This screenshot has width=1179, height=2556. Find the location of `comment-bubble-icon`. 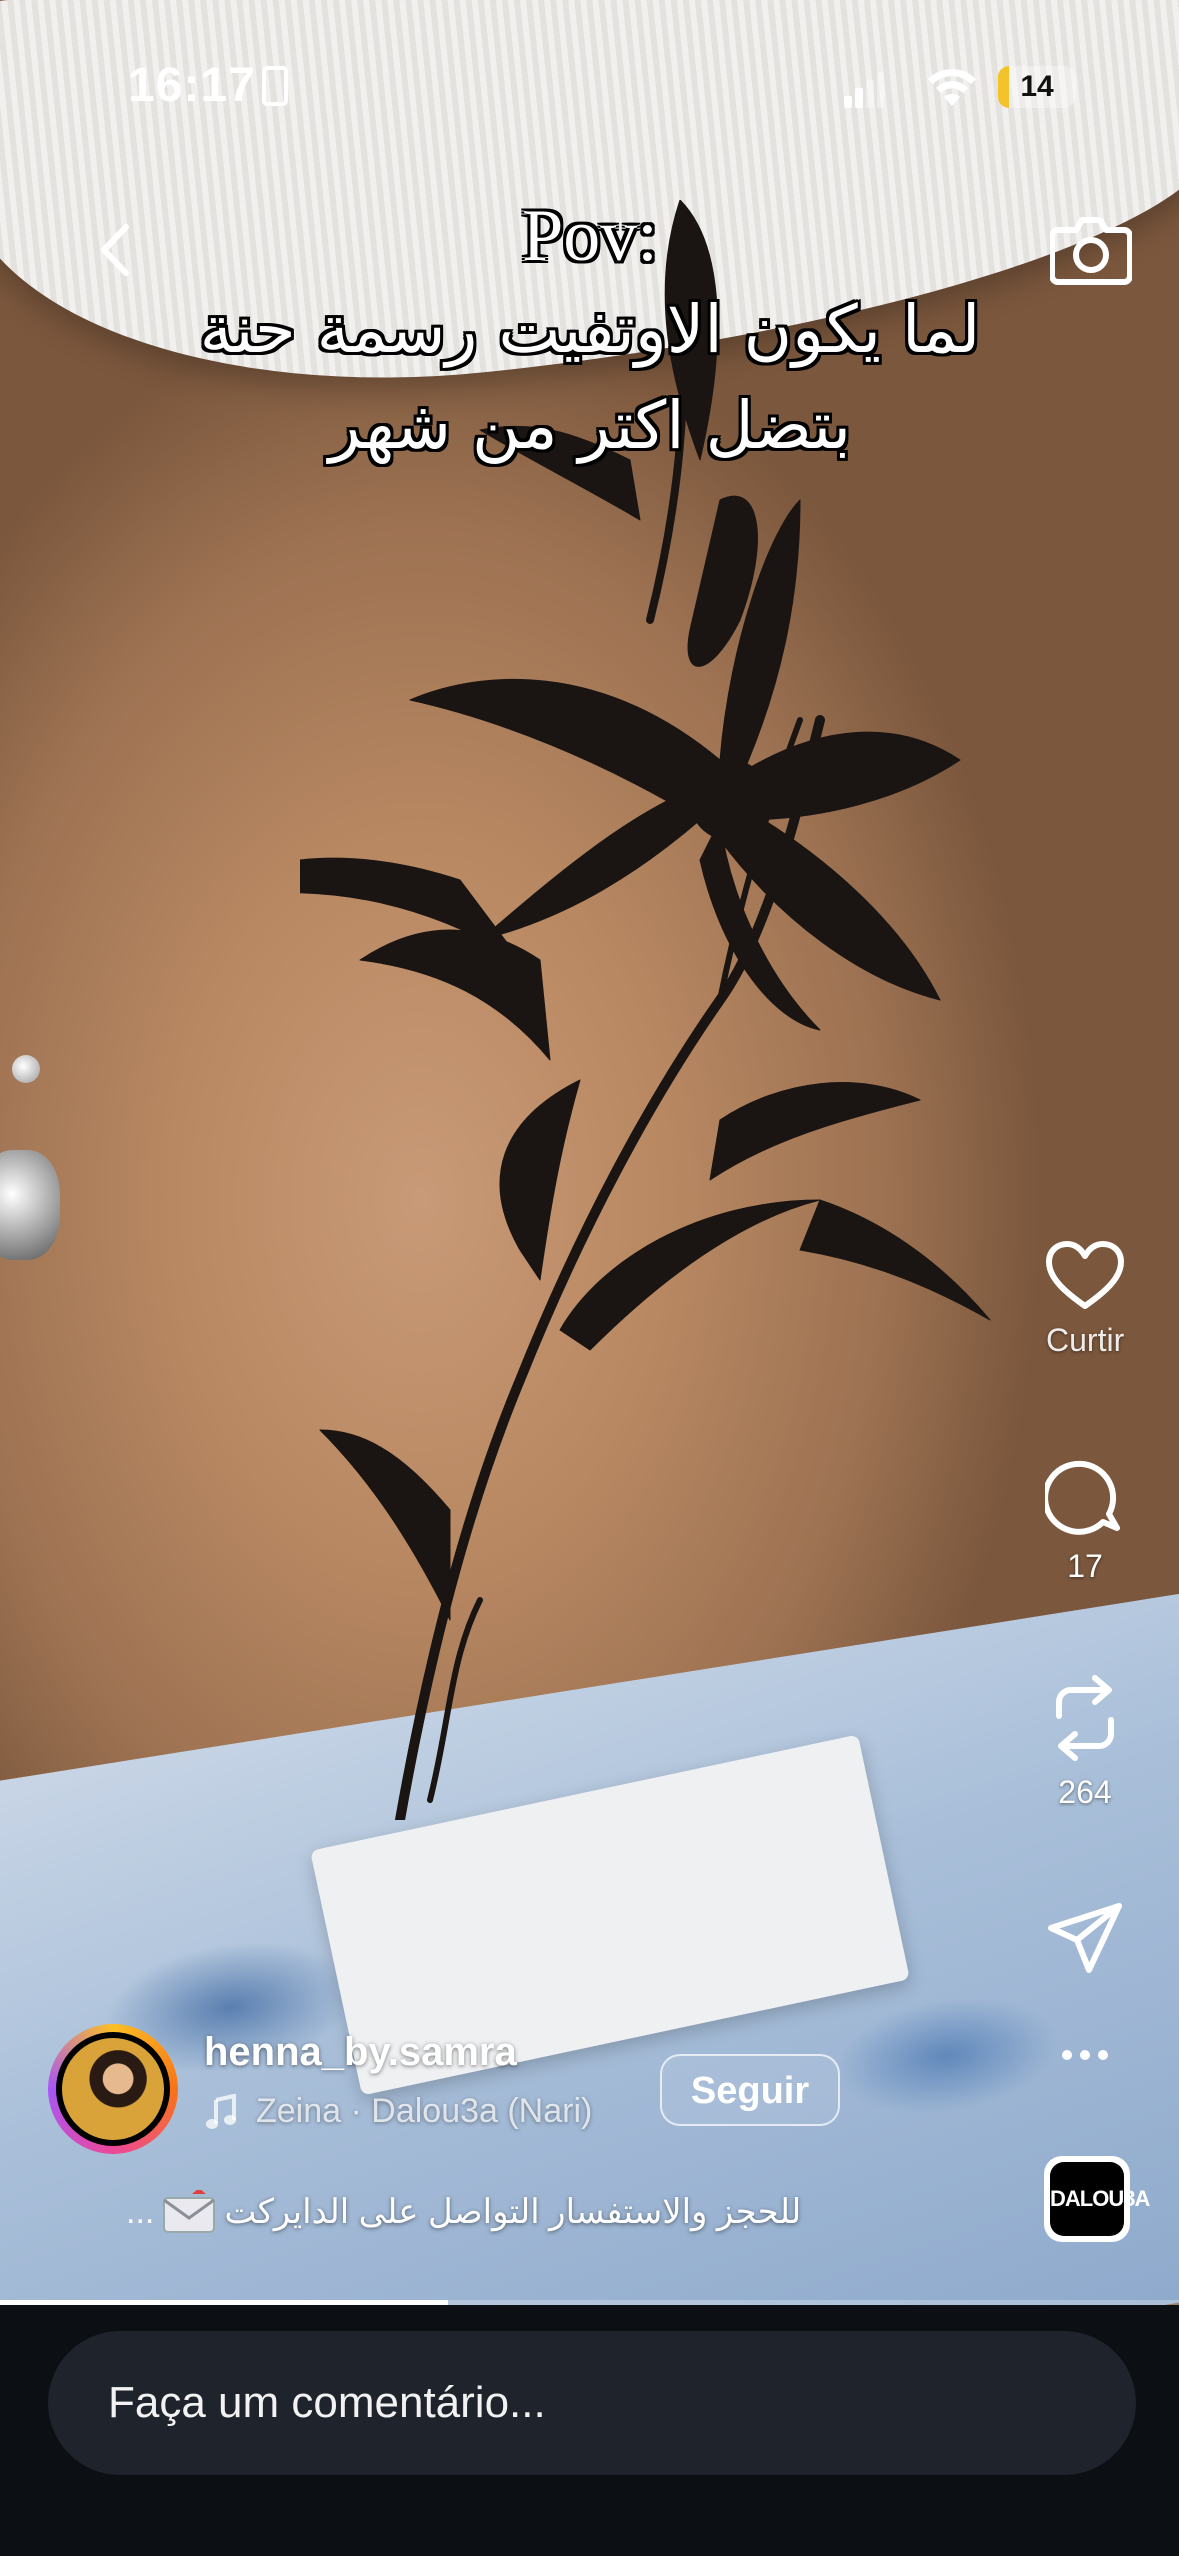

comment-bubble-icon is located at coordinates (1085, 1498).